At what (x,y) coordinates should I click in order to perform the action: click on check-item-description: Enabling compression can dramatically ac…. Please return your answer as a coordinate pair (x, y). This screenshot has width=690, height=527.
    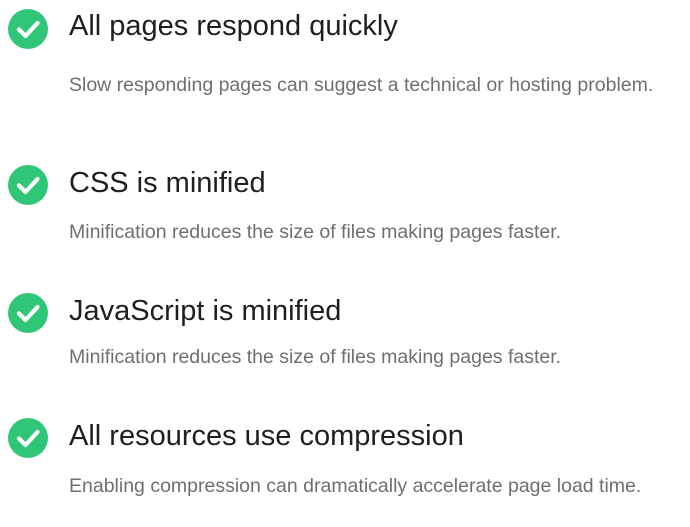
    Looking at the image, I should click on (355, 486).